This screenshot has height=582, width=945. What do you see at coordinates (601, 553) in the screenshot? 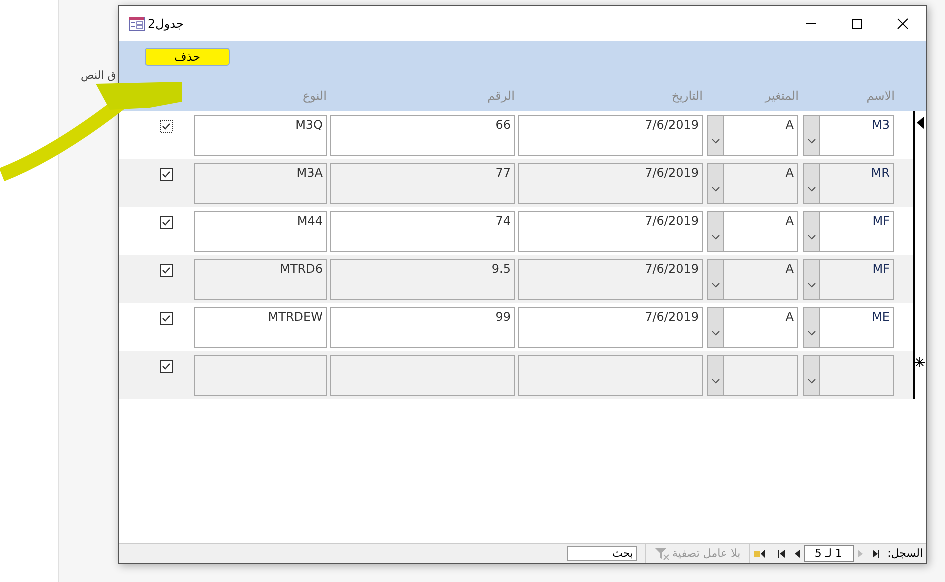
I see `search-field: بحث` at bounding box center [601, 553].